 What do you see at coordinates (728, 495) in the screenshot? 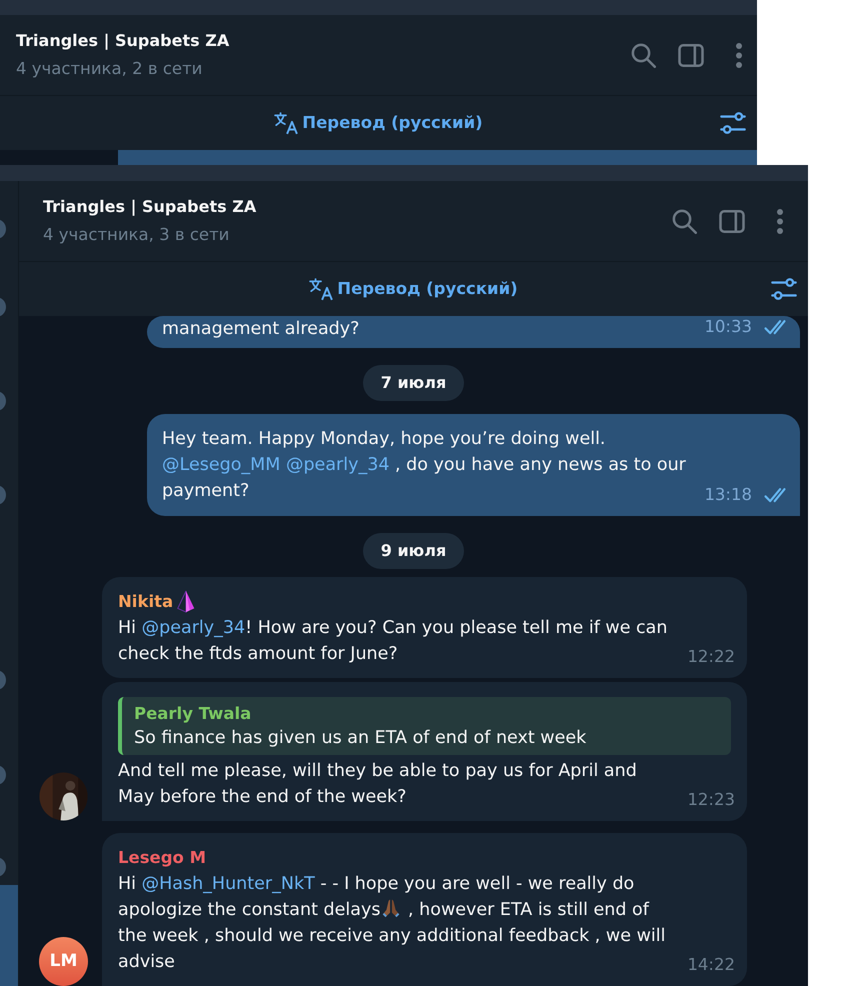
I see `message-time: 13:18` at bounding box center [728, 495].